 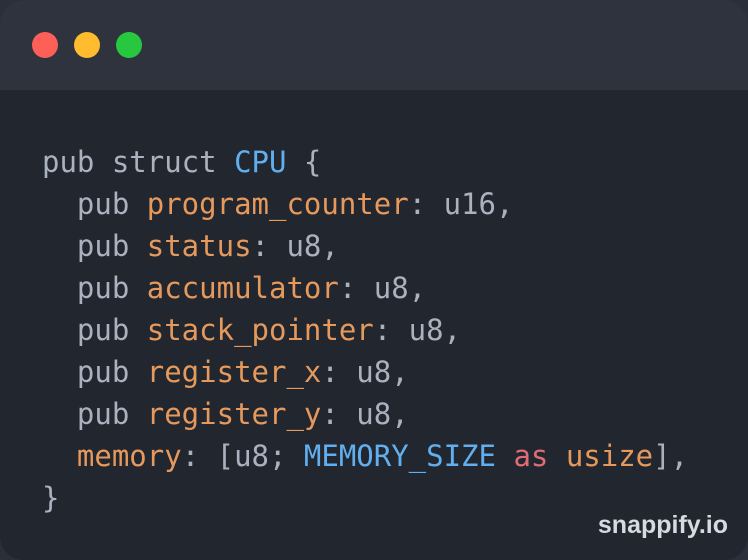 What do you see at coordinates (242, 456) in the screenshot?
I see `code-token: : [u8;` at bounding box center [242, 456].